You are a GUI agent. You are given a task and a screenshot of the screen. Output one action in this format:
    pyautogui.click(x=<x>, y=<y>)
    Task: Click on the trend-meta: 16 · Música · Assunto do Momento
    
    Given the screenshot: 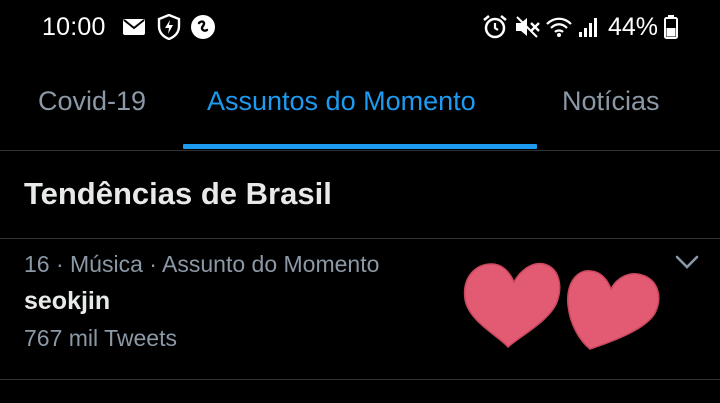 What is the action you would take?
    pyautogui.click(x=202, y=264)
    